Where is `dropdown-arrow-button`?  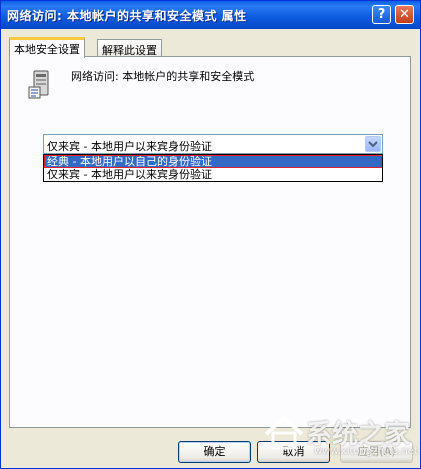
dropdown-arrow-button is located at coordinates (373, 144).